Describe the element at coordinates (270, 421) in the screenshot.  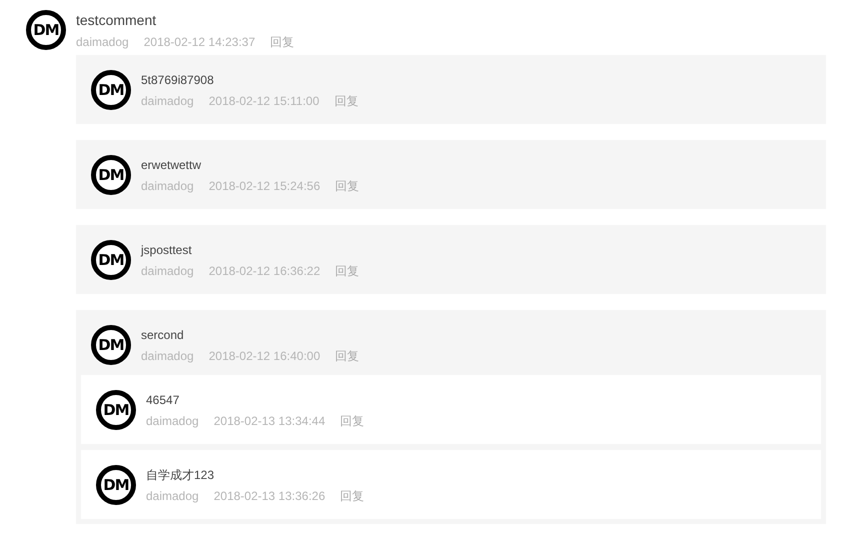
I see `timestamp: 2018-02-13 13:34:44` at that location.